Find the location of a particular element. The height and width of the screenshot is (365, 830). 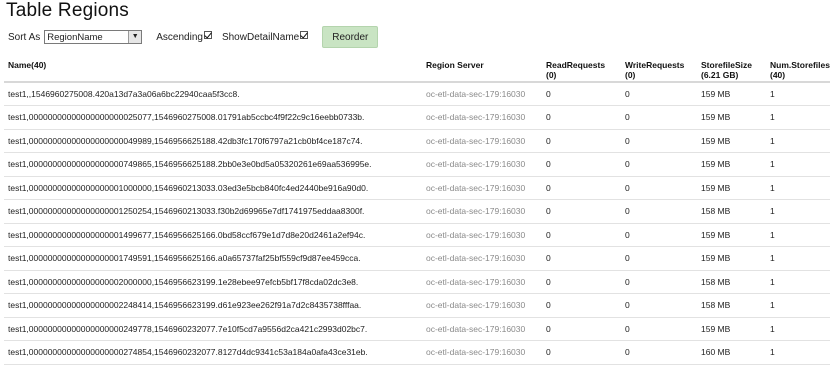

column-header-num-storefiles: Num.Storefiles (40) is located at coordinates (798, 69).